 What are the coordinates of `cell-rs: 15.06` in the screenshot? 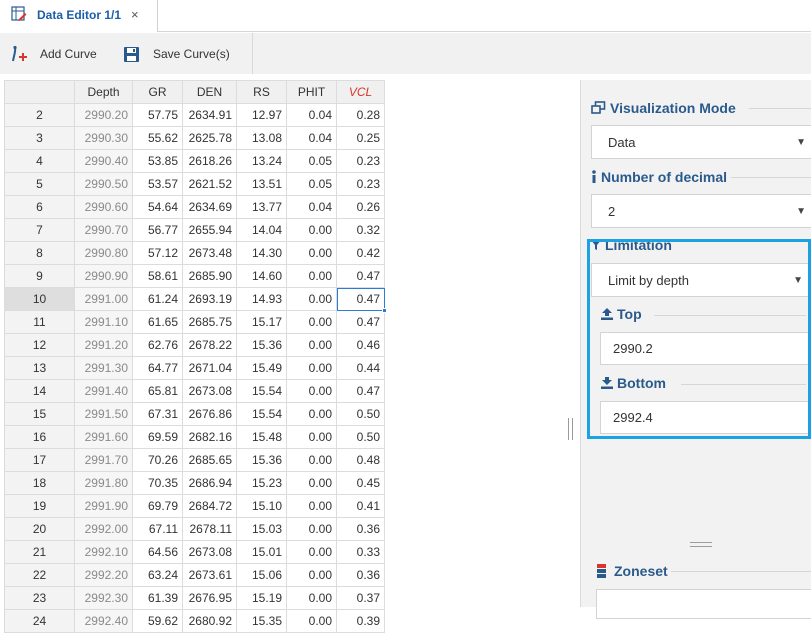 It's located at (261, 575).